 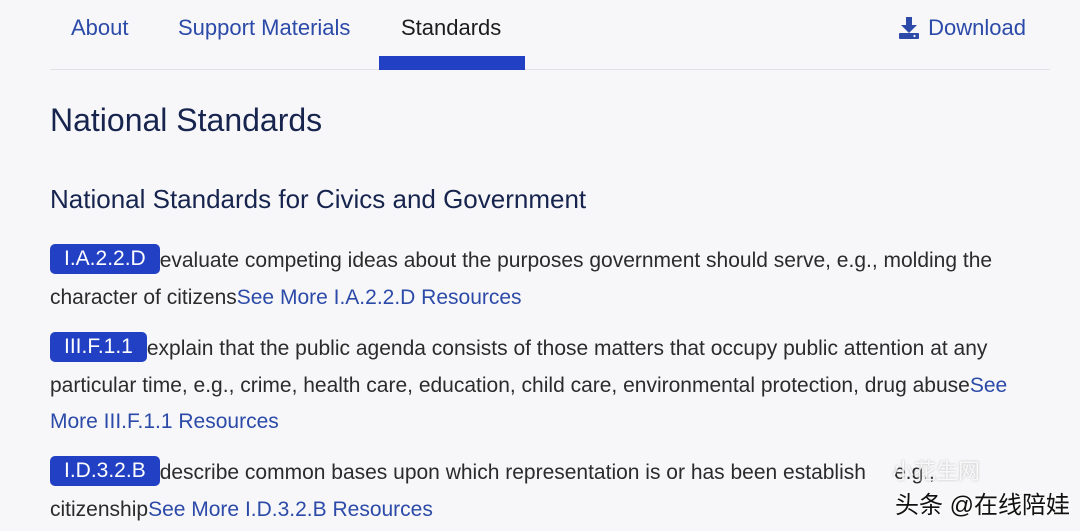 What do you see at coordinates (186, 120) in the screenshot?
I see `page-title: National Standards` at bounding box center [186, 120].